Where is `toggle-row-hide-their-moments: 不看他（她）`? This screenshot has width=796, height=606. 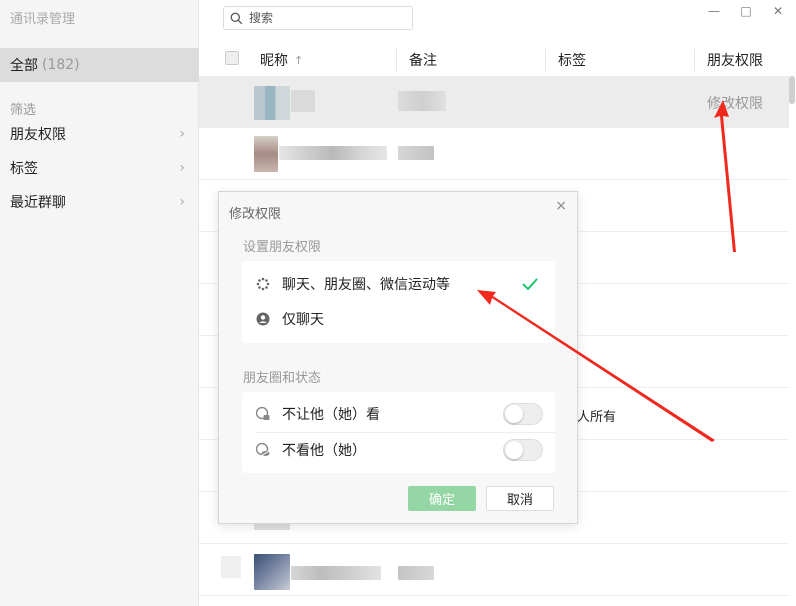
toggle-row-hide-their-moments: 不看他（她） is located at coordinates (398, 449).